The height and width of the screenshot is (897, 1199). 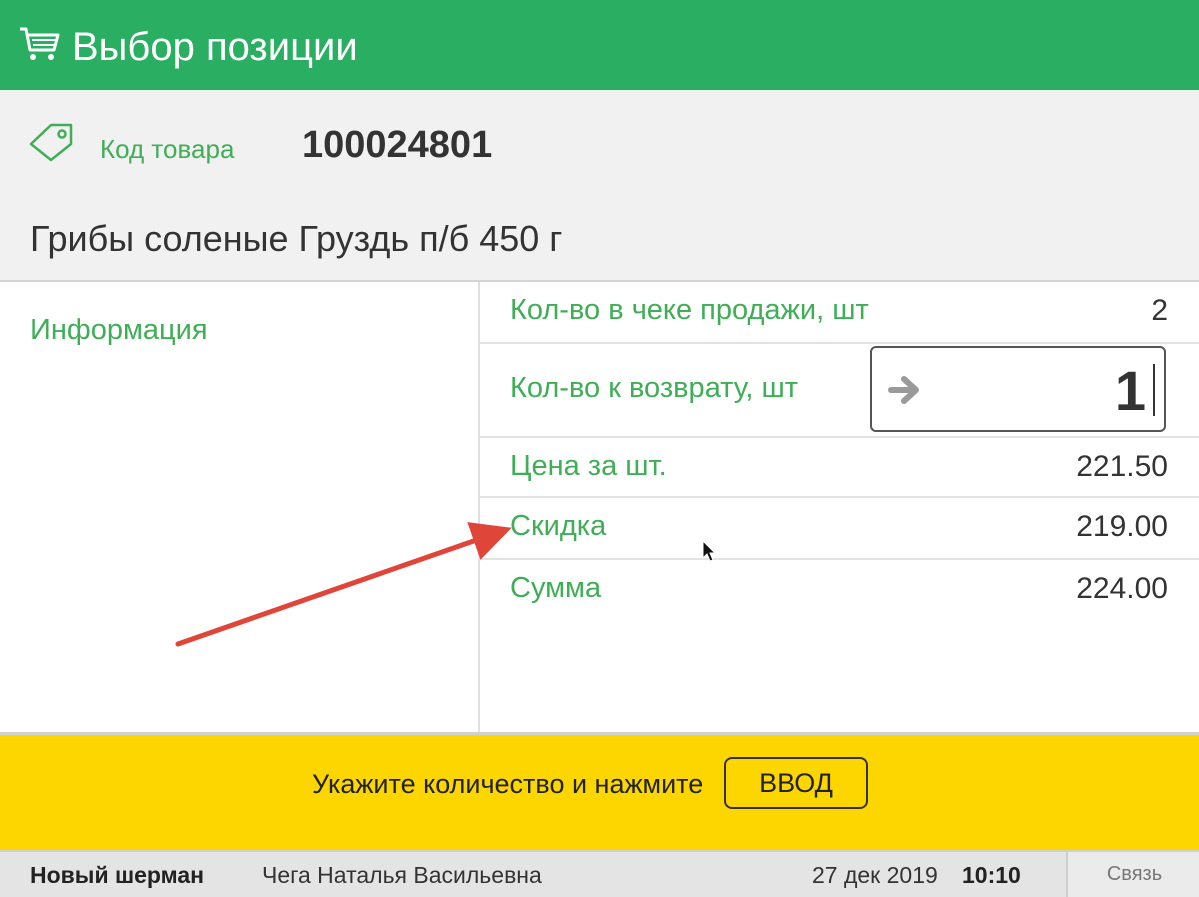 I want to click on return-qty-input: 1, so click(x=1018, y=389).